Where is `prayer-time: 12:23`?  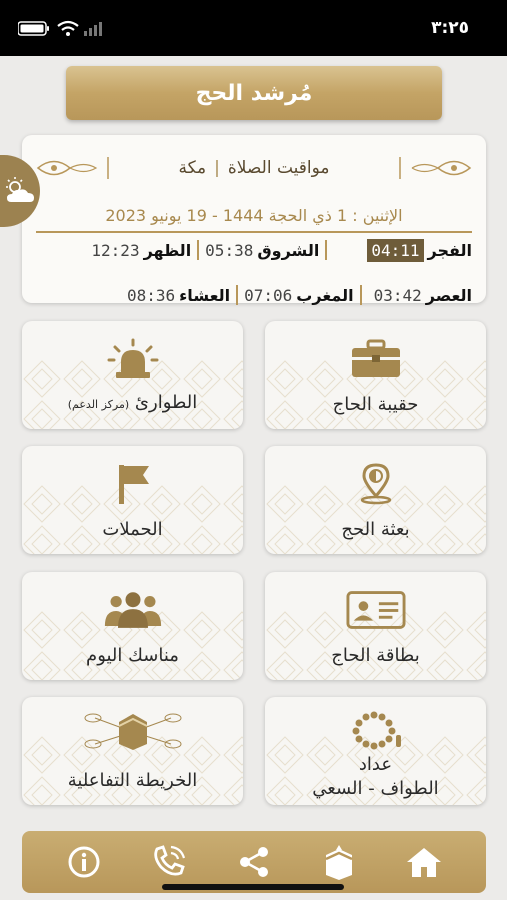
prayer-time: 12:23 is located at coordinates (115, 250).